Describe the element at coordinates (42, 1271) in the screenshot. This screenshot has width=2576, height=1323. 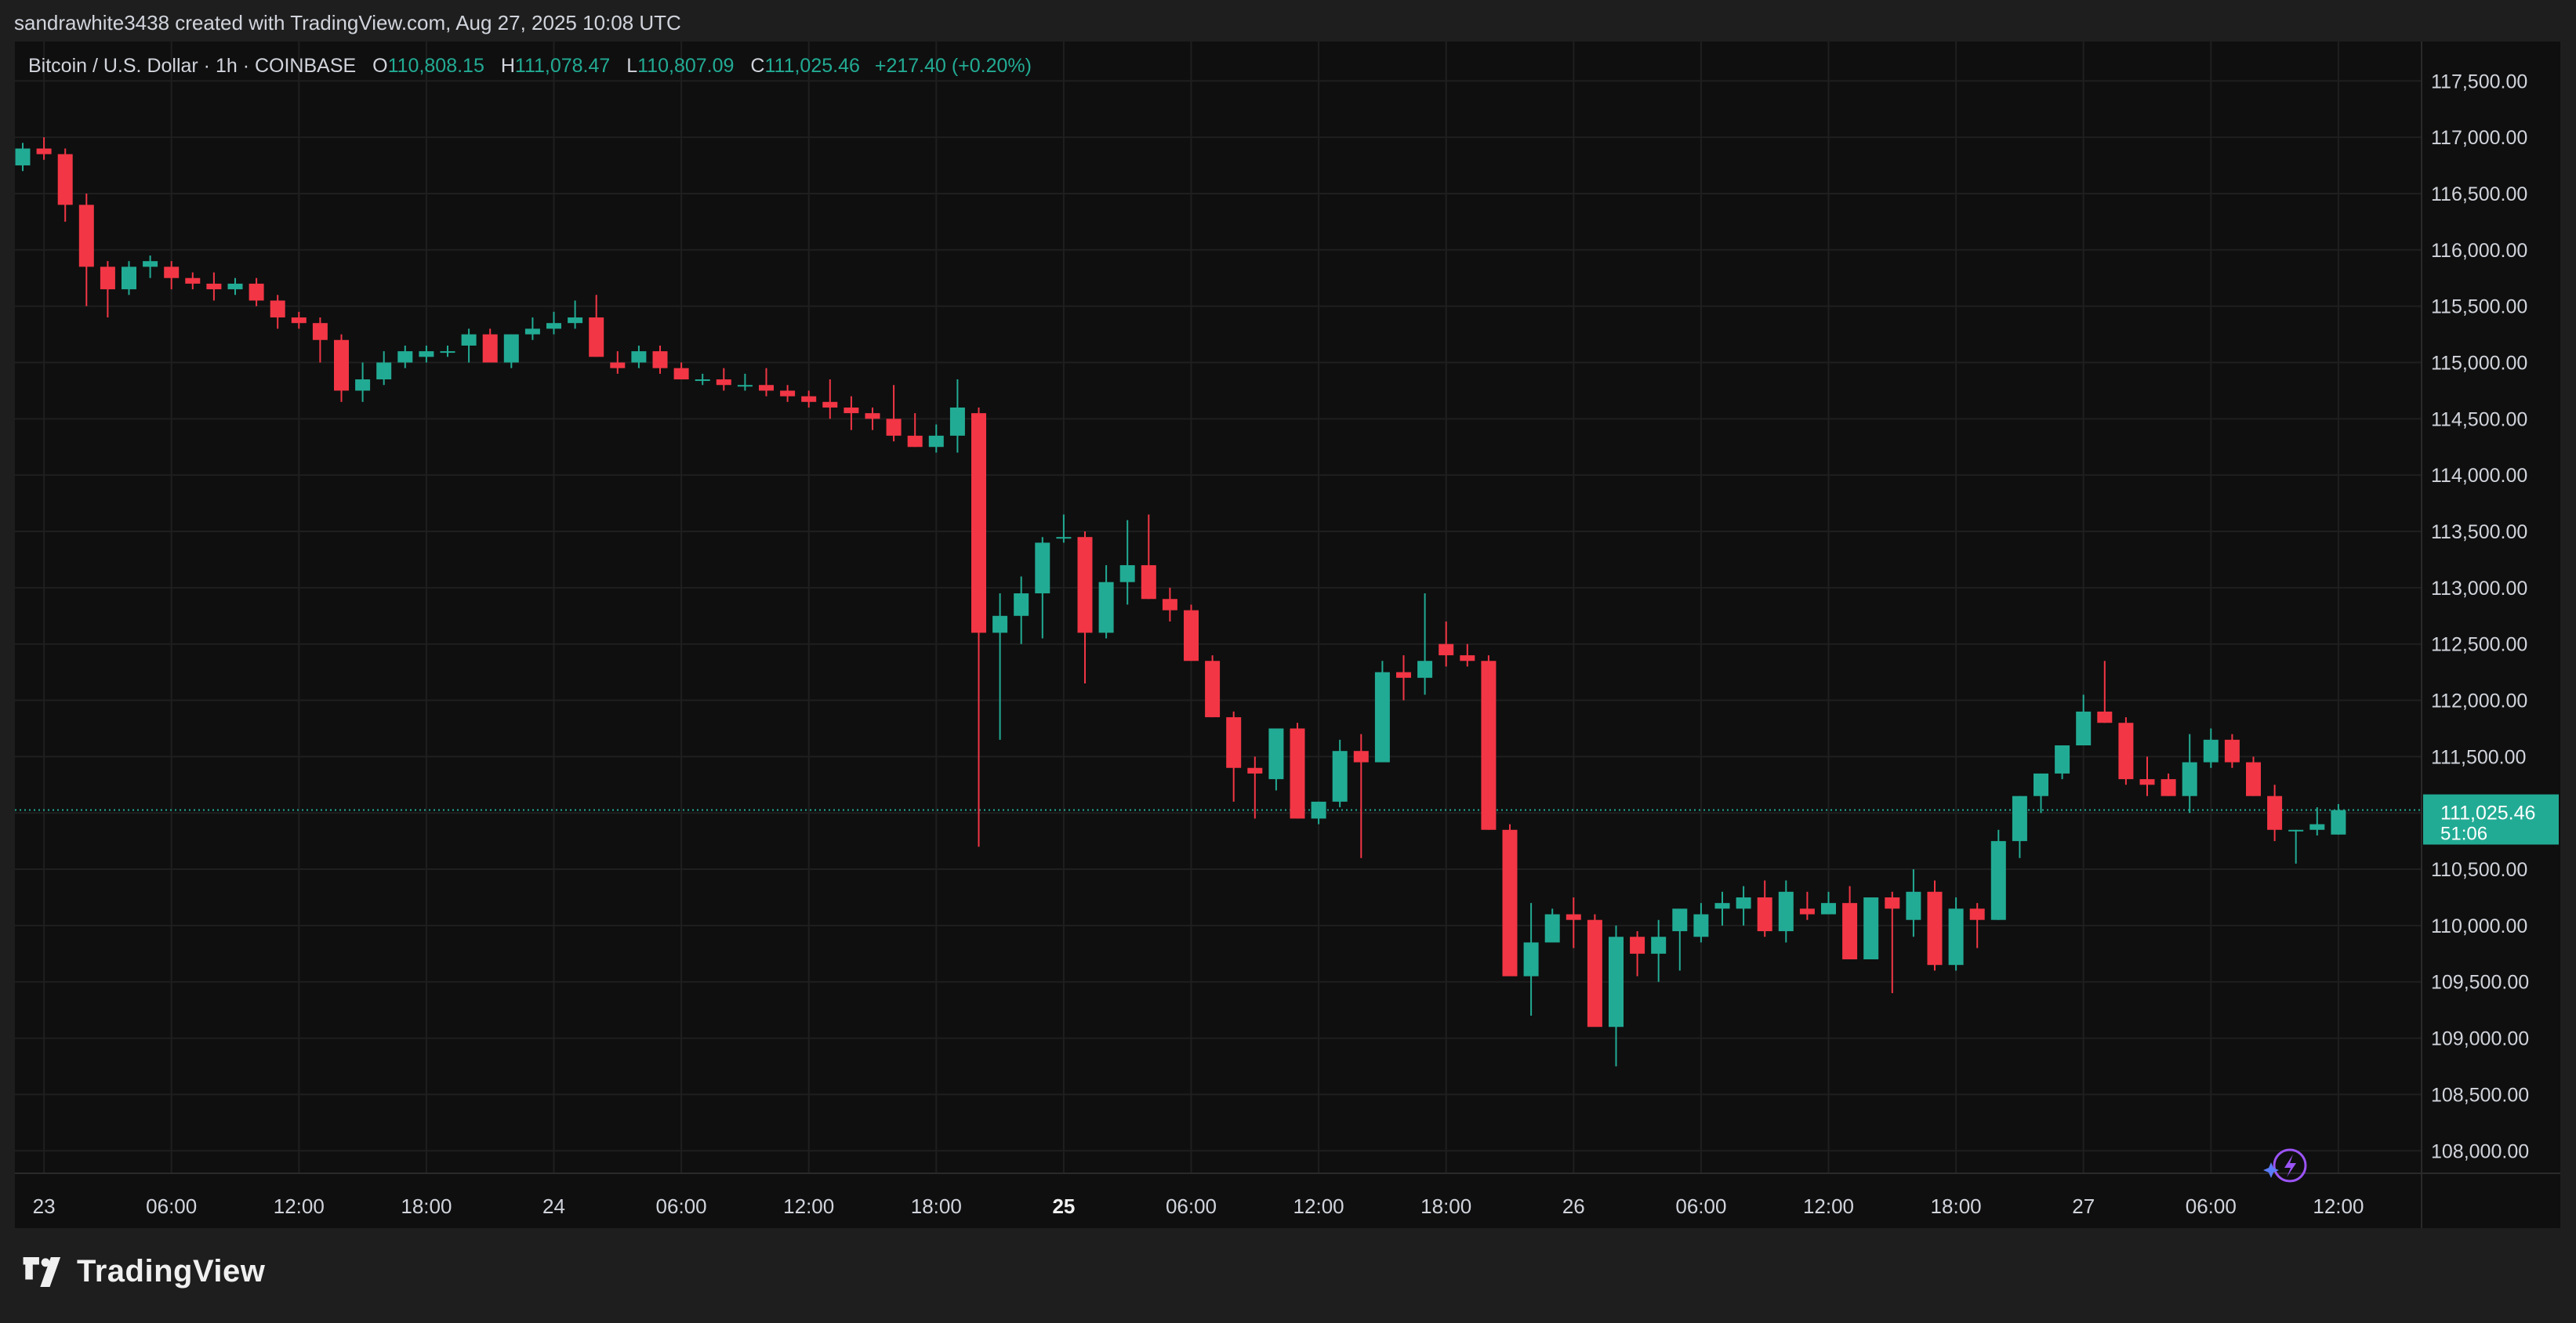
I see `tradingview-logo-icon` at that location.